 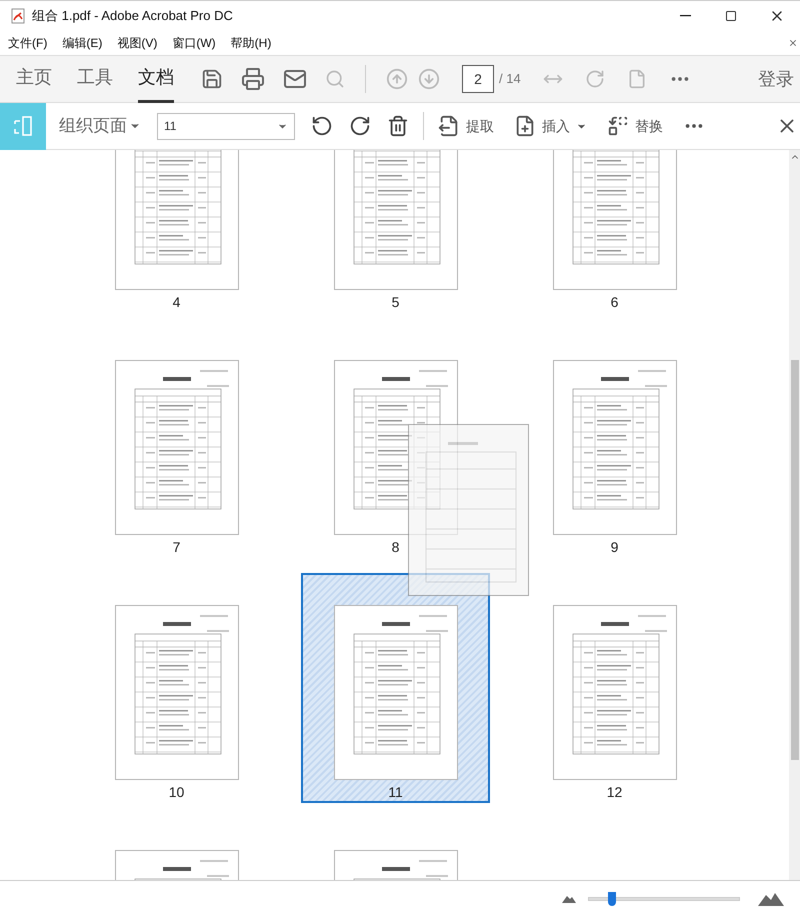 What do you see at coordinates (132, 15) in the screenshot?
I see `window-title: 组合 1.pdf - Adobe Acrobat Pro DC` at bounding box center [132, 15].